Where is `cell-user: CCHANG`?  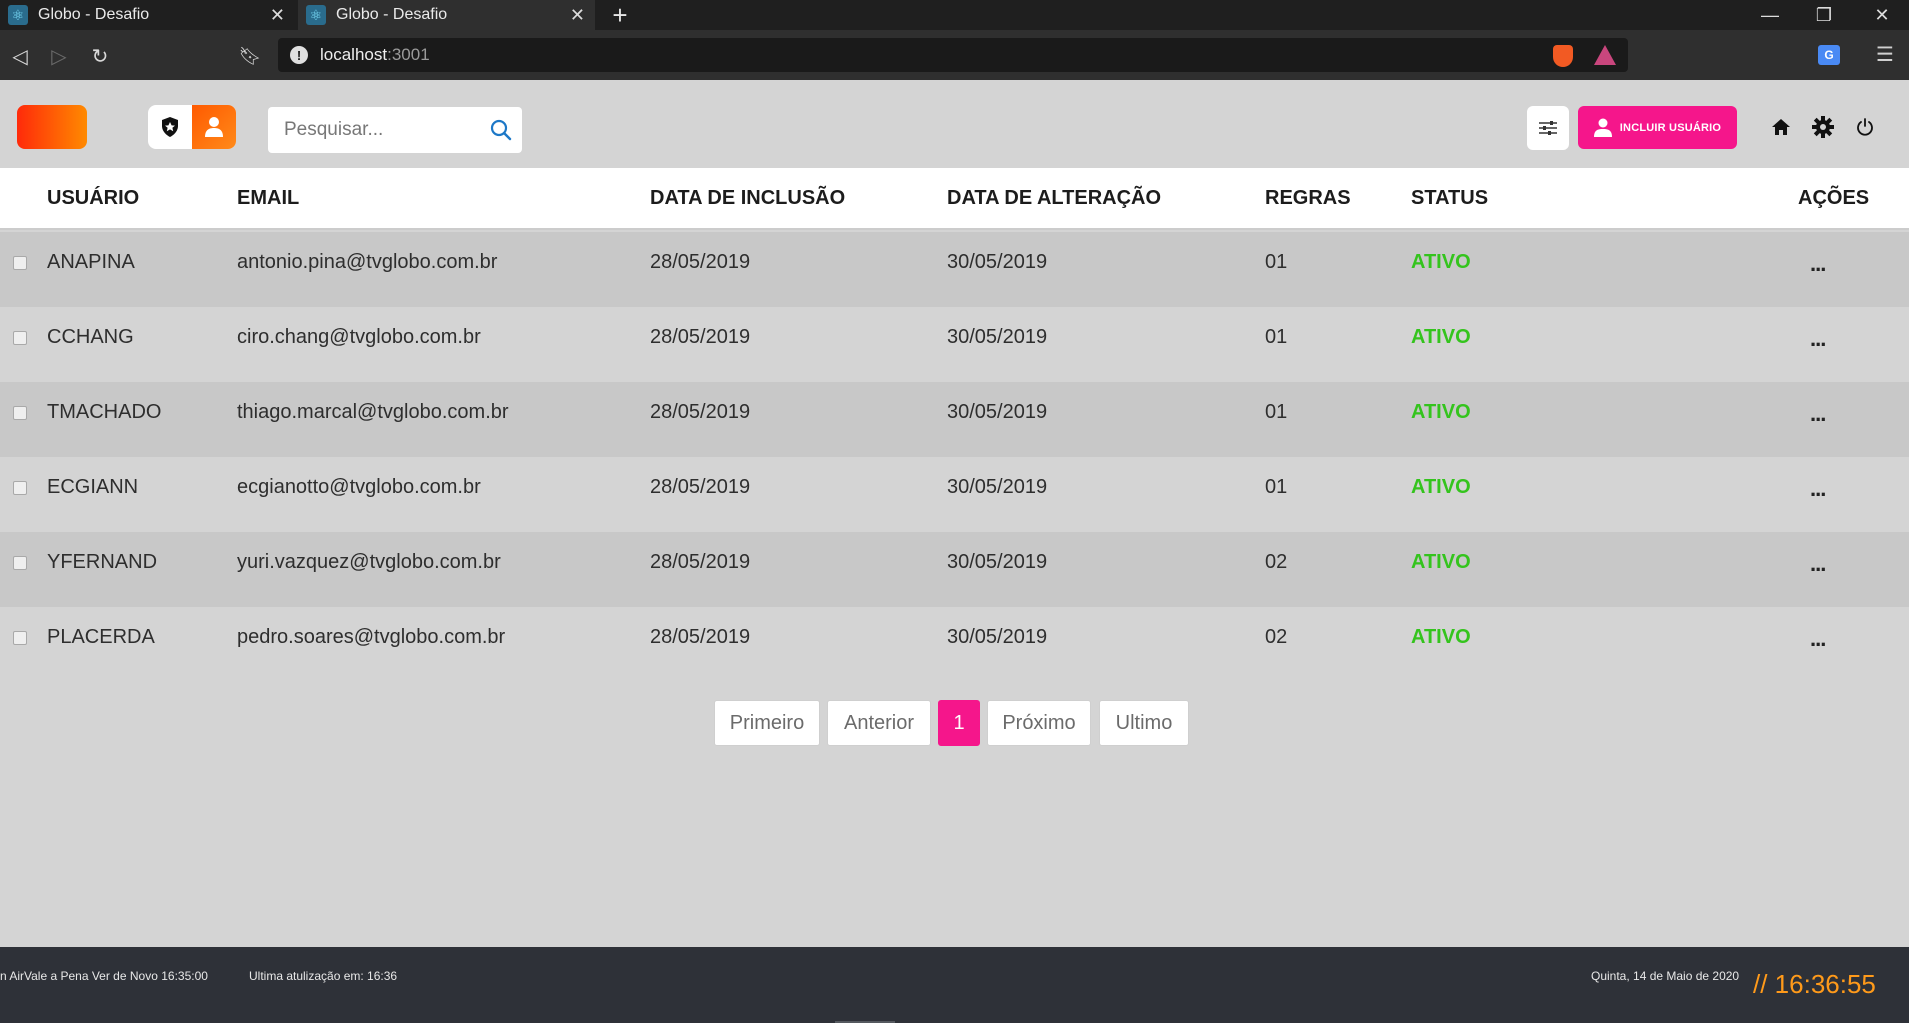
cell-user: CCHANG is located at coordinates (90, 337).